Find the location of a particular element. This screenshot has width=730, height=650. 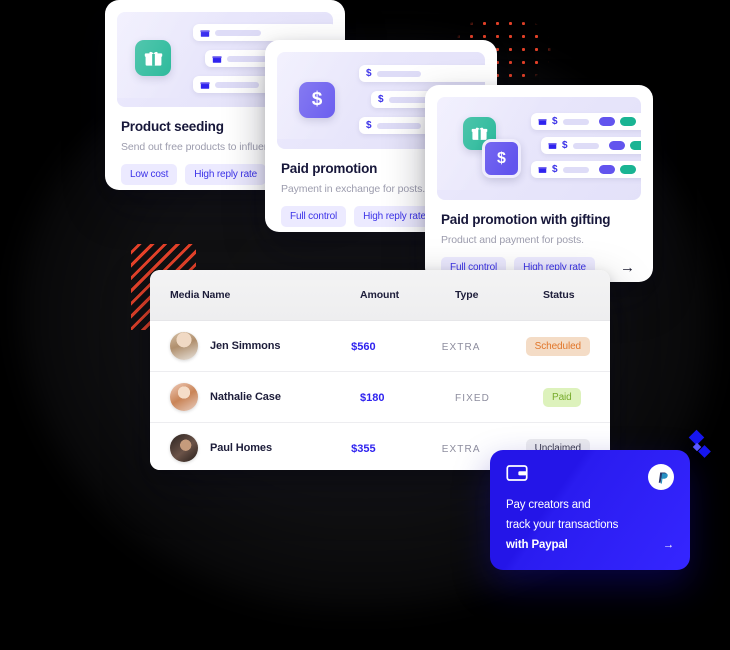

table-header-row: Media Name Amount Type Status is located at coordinates (380, 295).